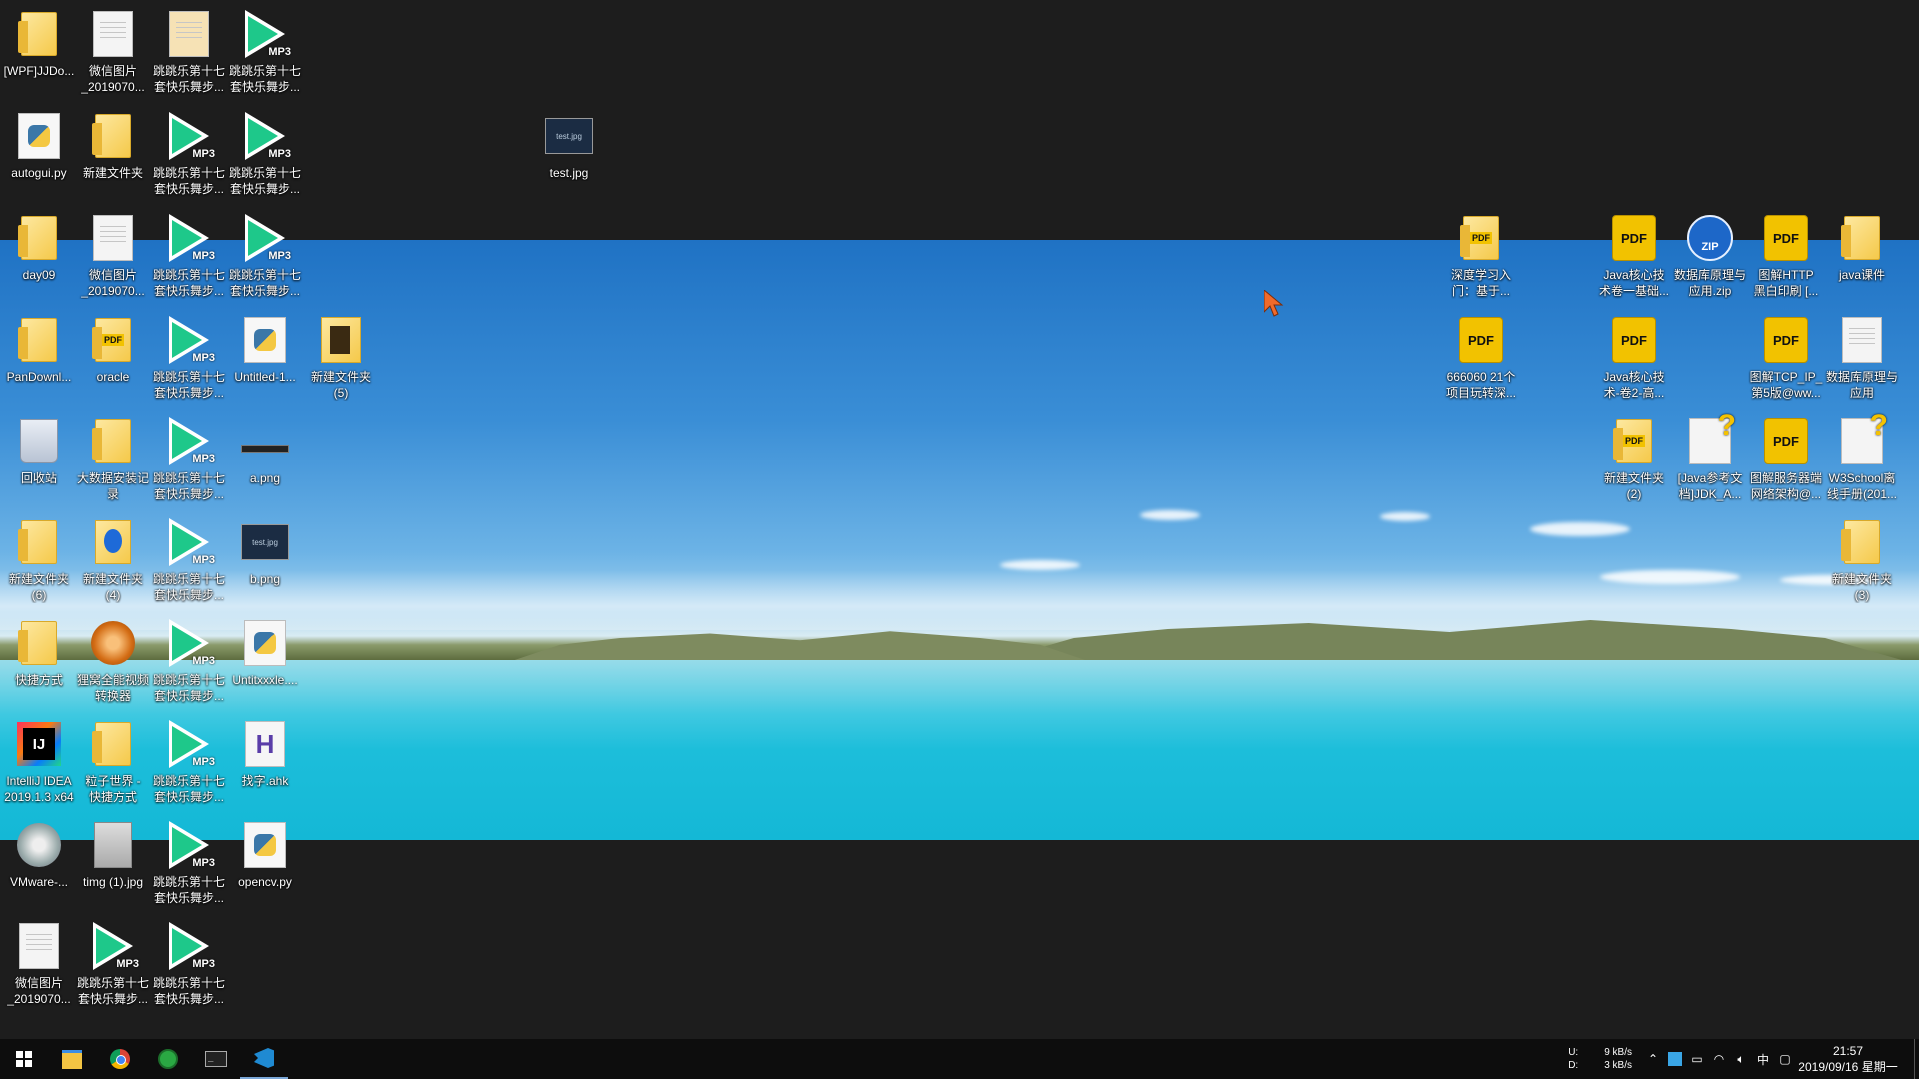 This screenshot has width=1919, height=1079. I want to click on desktop-icon-newfolder5: 新建文件夹 (5), so click(341, 360).